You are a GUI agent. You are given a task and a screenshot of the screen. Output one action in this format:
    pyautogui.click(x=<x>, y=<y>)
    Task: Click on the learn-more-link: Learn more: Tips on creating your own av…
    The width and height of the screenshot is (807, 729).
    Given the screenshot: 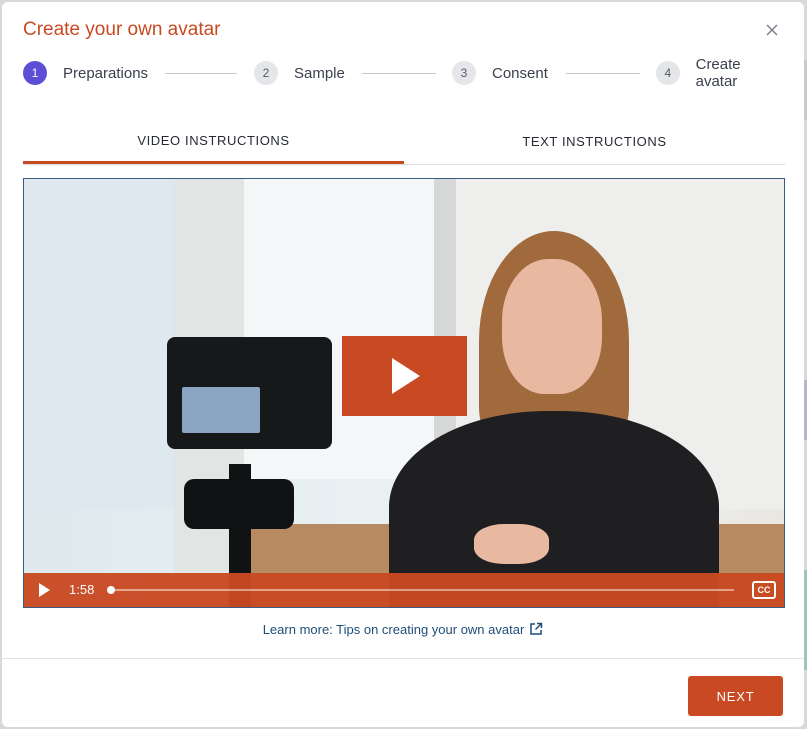 What is the action you would take?
    pyautogui.click(x=394, y=629)
    